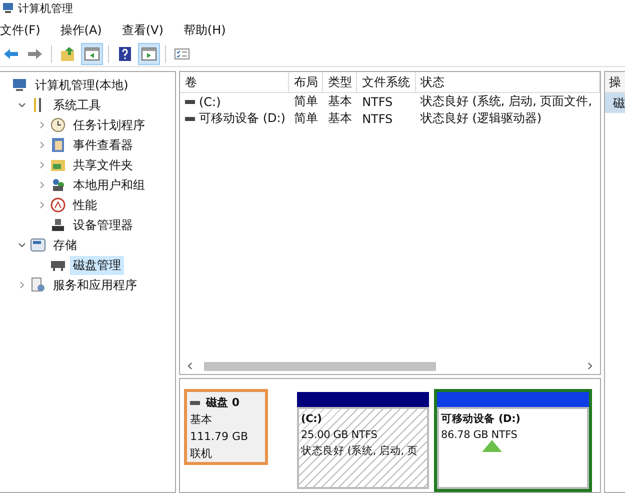 This screenshot has width=625, height=493. What do you see at coordinates (386, 82) in the screenshot?
I see `column-header: 文件系统` at bounding box center [386, 82].